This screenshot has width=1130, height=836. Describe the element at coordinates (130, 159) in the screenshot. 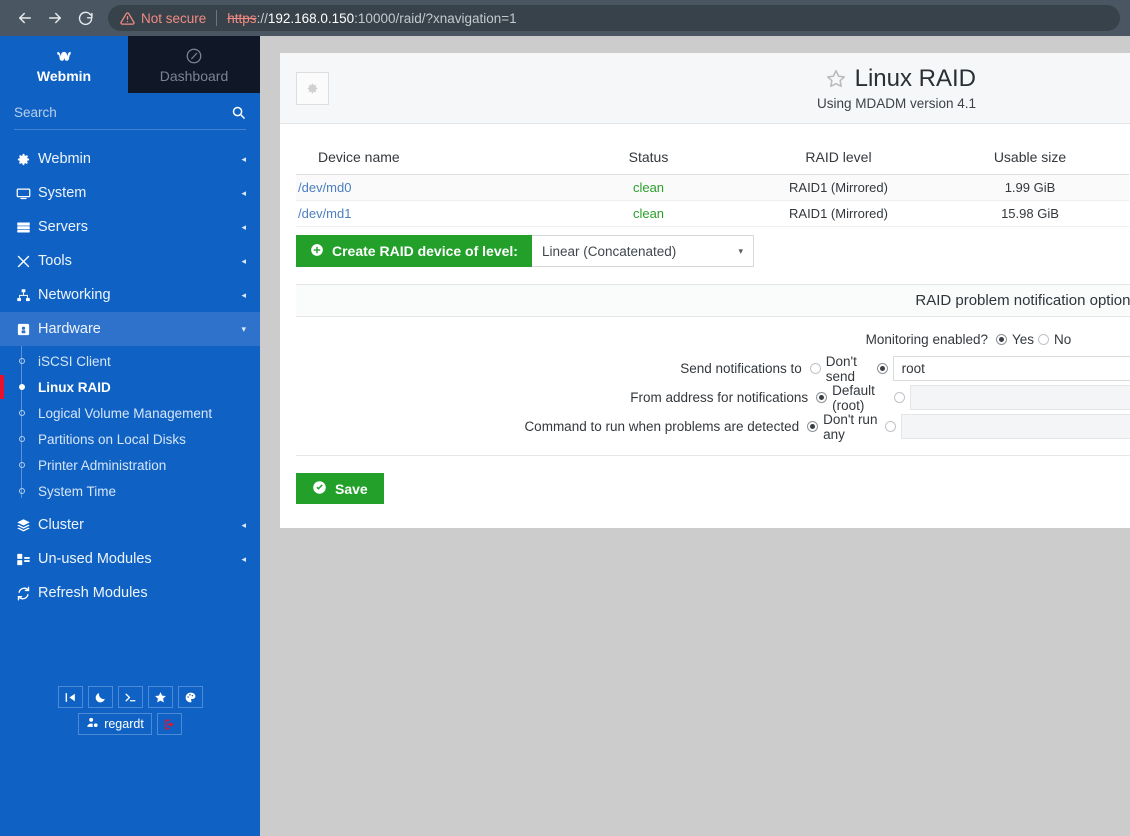

I see `sidebar-item-webmin: Webmin ◂` at that location.